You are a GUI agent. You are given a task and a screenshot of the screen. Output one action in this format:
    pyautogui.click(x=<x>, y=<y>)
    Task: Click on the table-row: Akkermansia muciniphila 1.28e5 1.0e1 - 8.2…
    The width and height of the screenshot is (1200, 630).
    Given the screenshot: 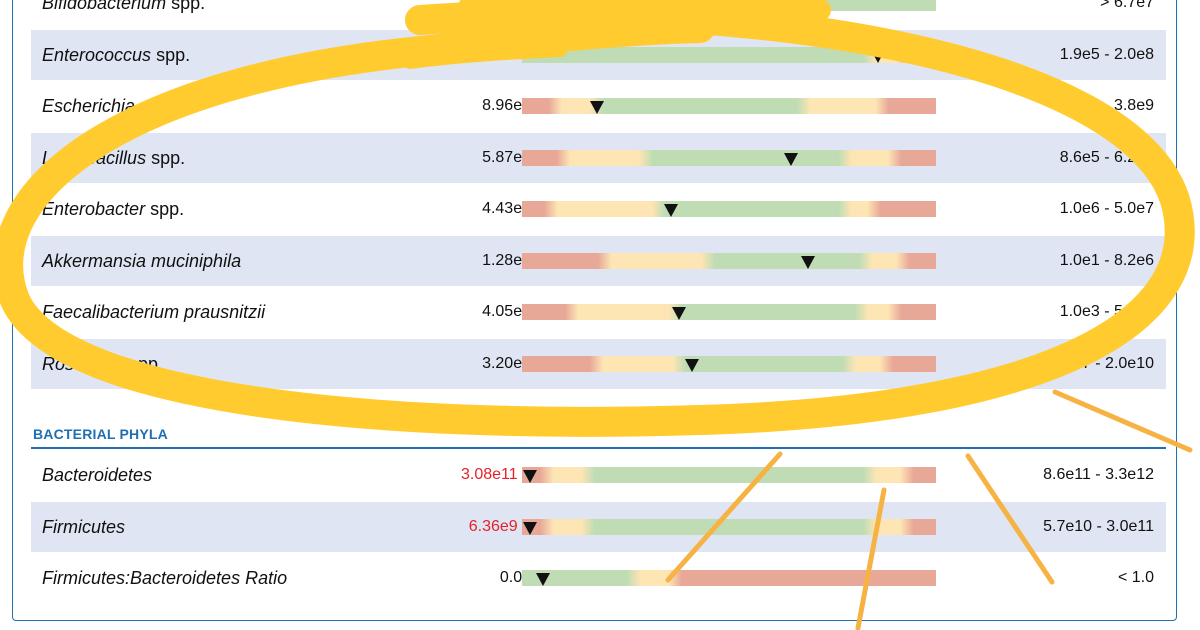 What is the action you would take?
    pyautogui.click(x=598, y=260)
    